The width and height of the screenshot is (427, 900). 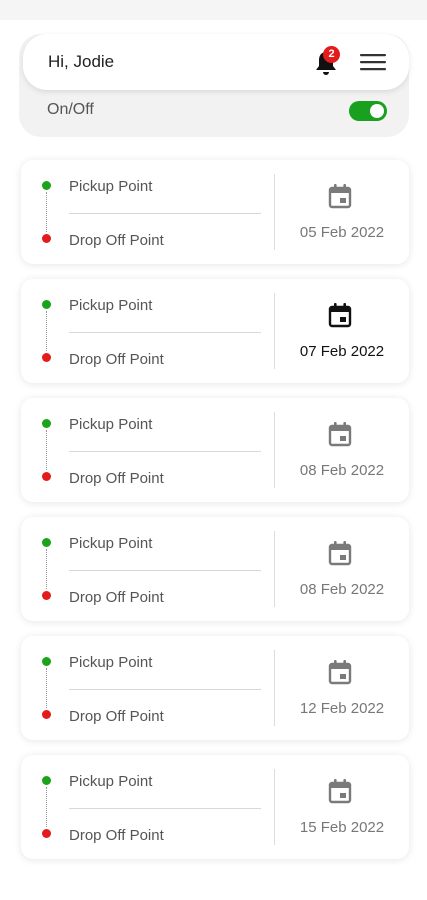 I want to click on notification-badge: 2, so click(x=331, y=54).